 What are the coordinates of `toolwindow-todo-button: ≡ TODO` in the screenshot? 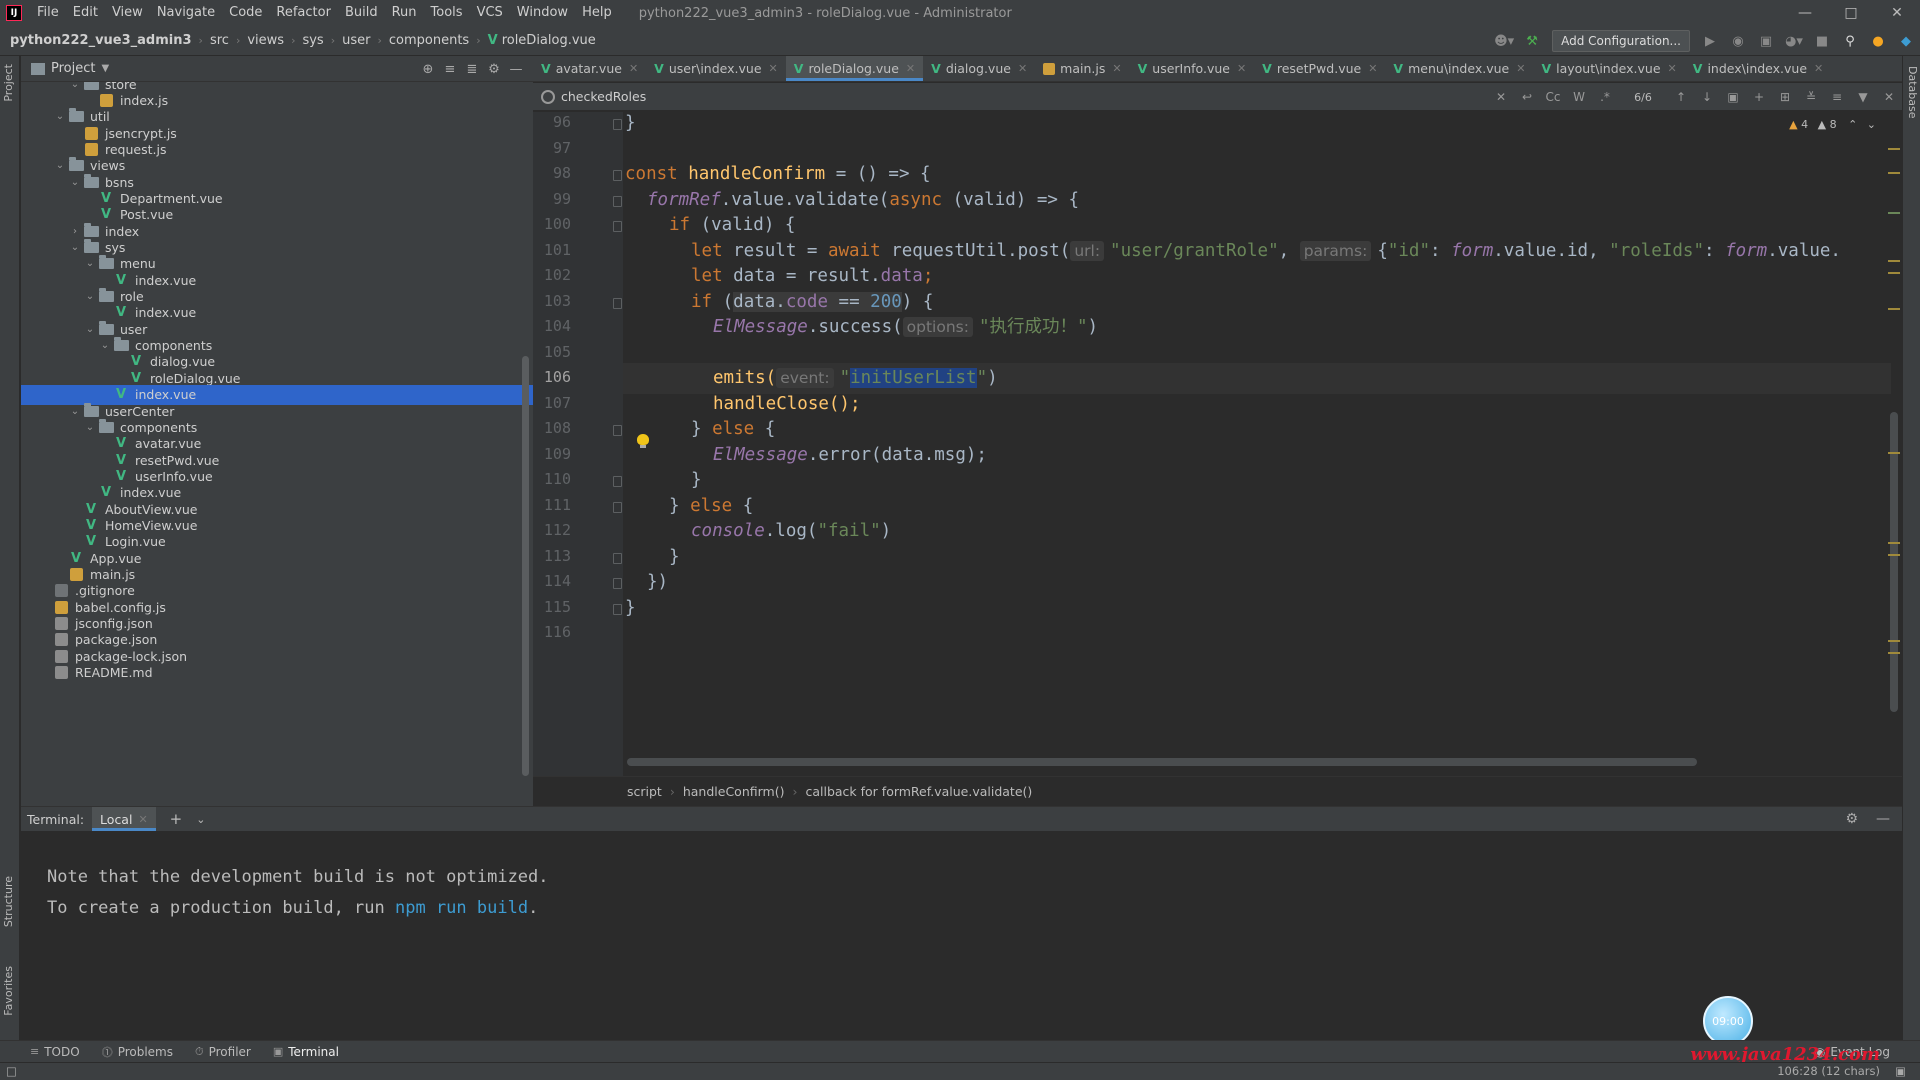 It's located at (55, 1052).